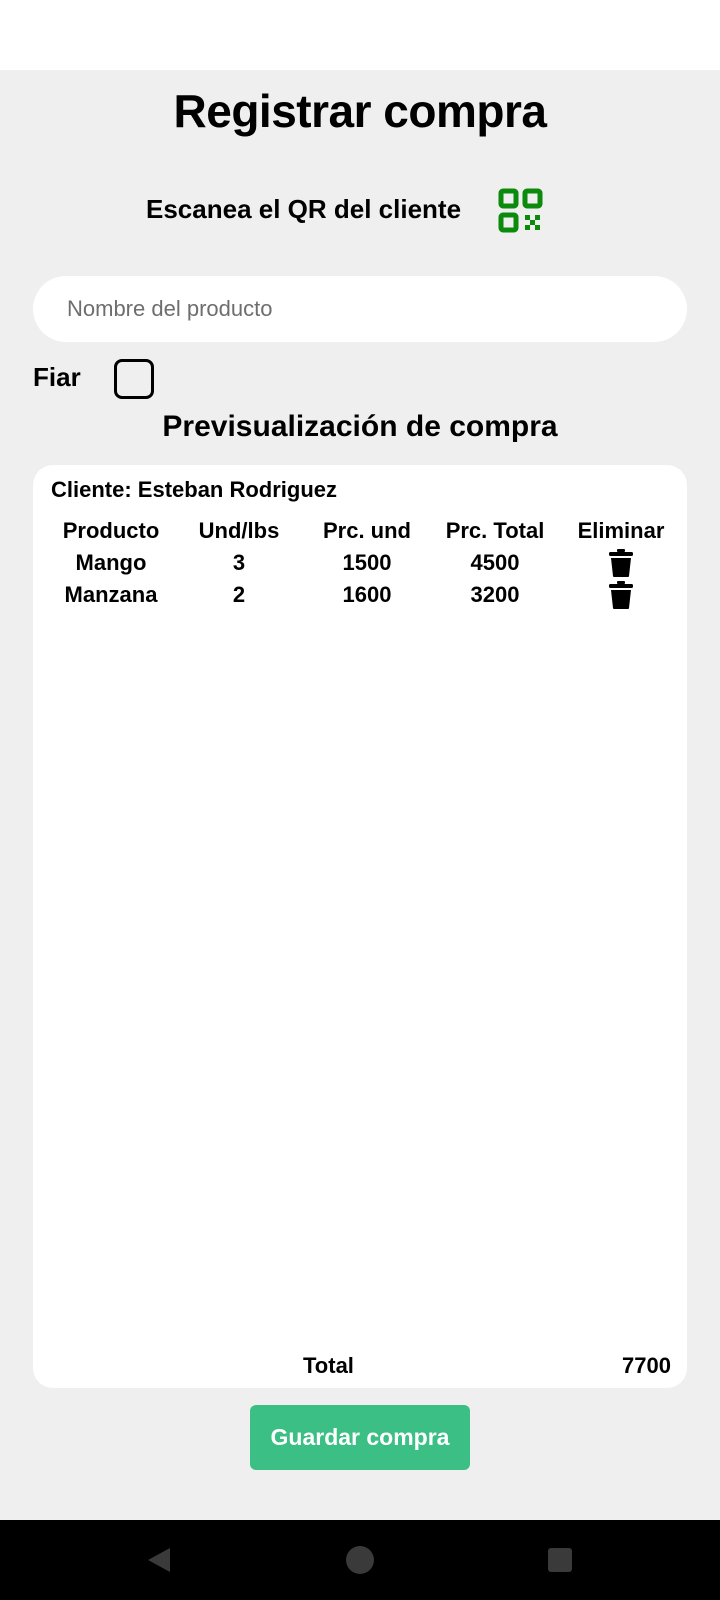 This screenshot has width=720, height=1600. What do you see at coordinates (360, 309) in the screenshot?
I see `product-name-input` at bounding box center [360, 309].